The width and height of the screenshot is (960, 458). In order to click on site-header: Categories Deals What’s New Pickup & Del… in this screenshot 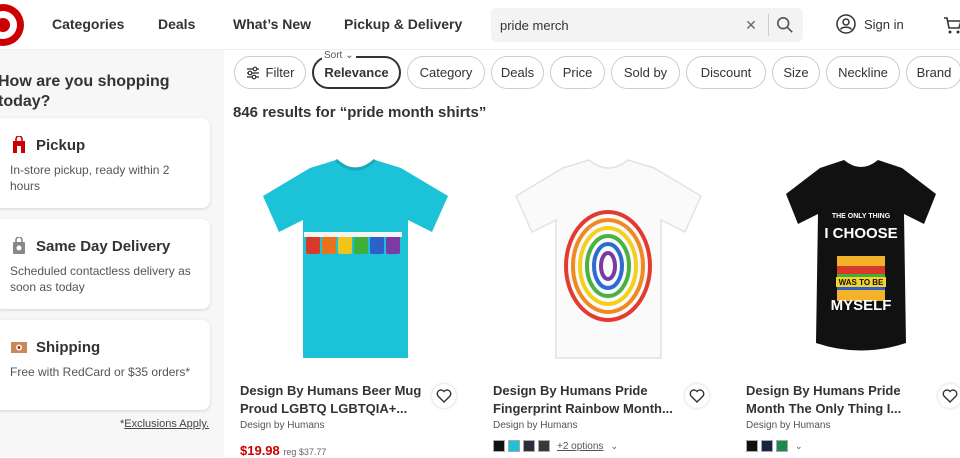, I will do `click(480, 25)`.